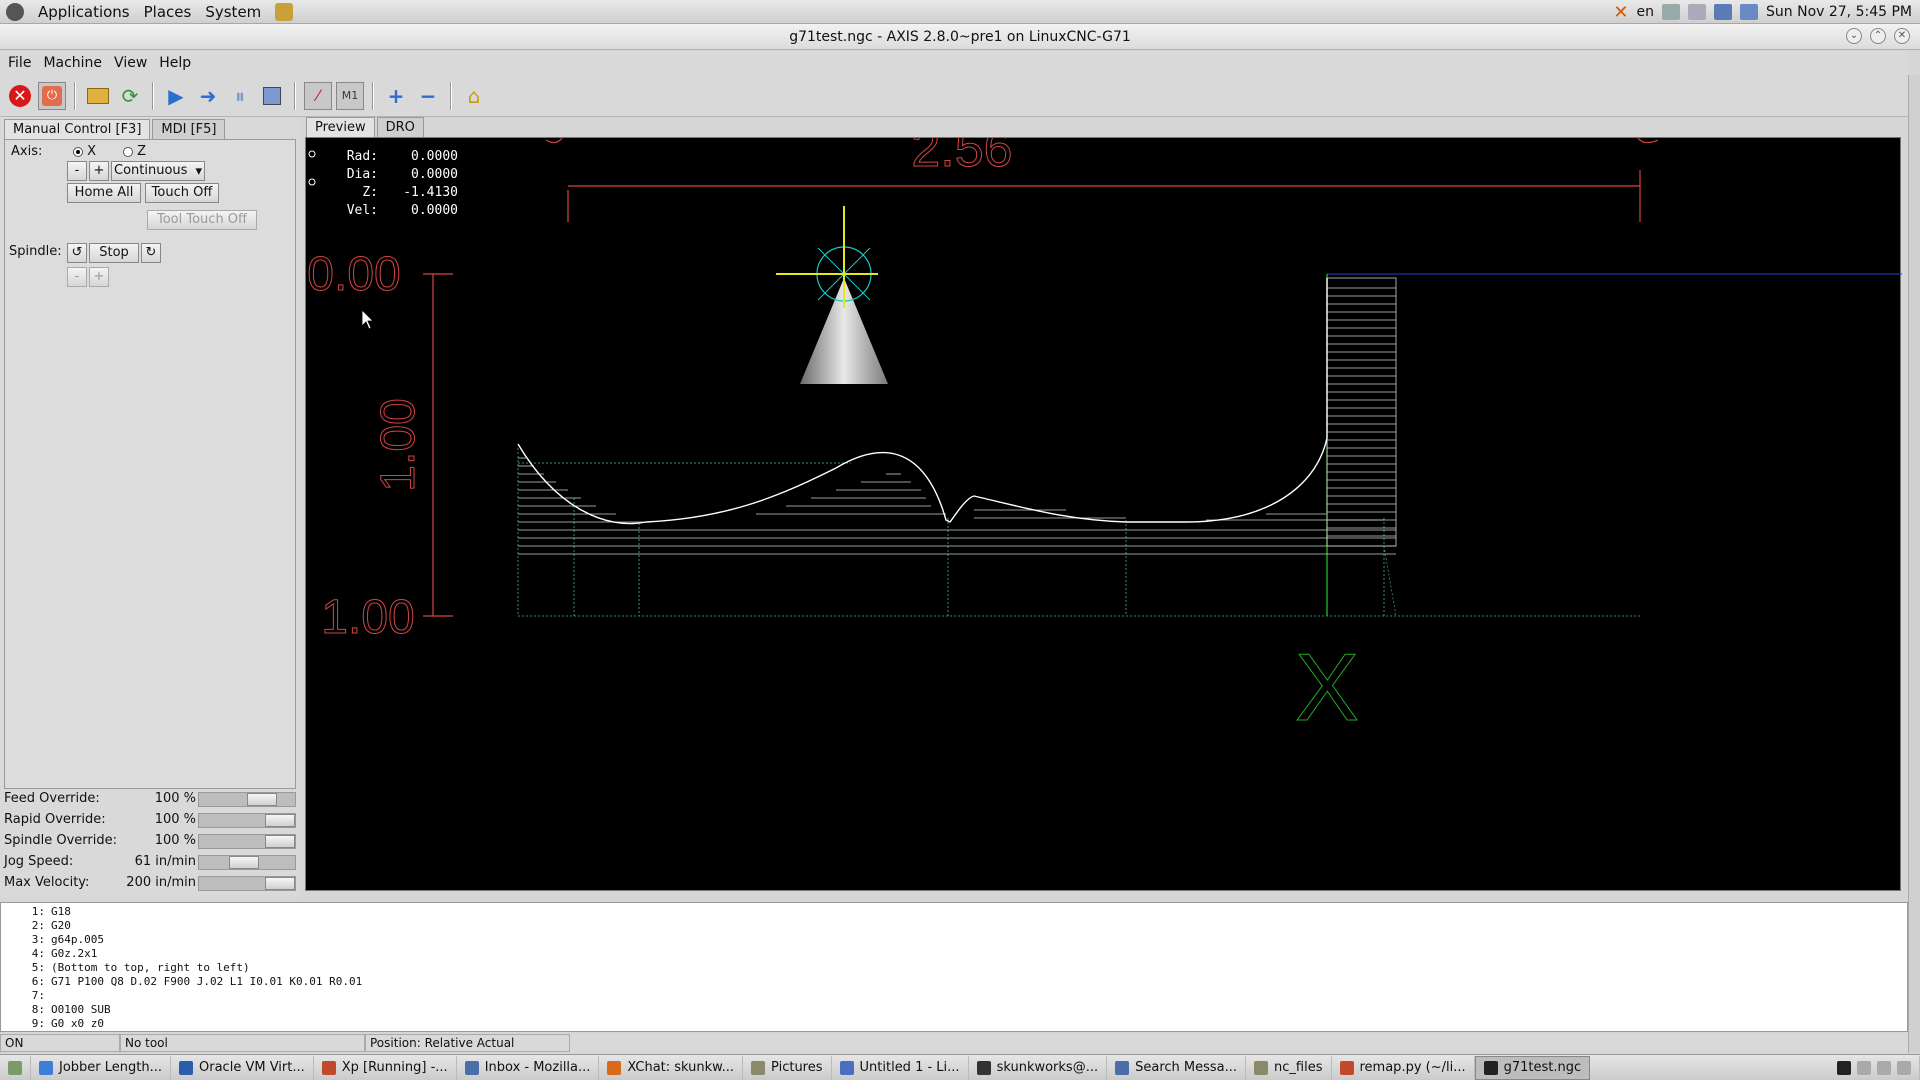 Image resolution: width=1920 pixels, height=1080 pixels. What do you see at coordinates (168, 12) in the screenshot?
I see `menu-places: Places` at bounding box center [168, 12].